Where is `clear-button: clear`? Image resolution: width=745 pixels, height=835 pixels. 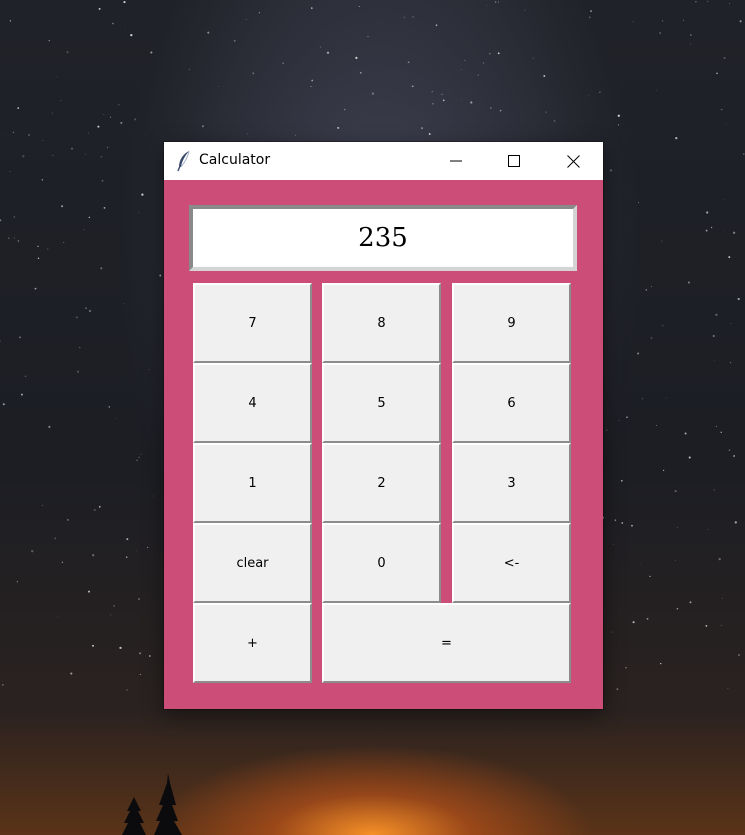
clear-button: clear is located at coordinates (252, 563).